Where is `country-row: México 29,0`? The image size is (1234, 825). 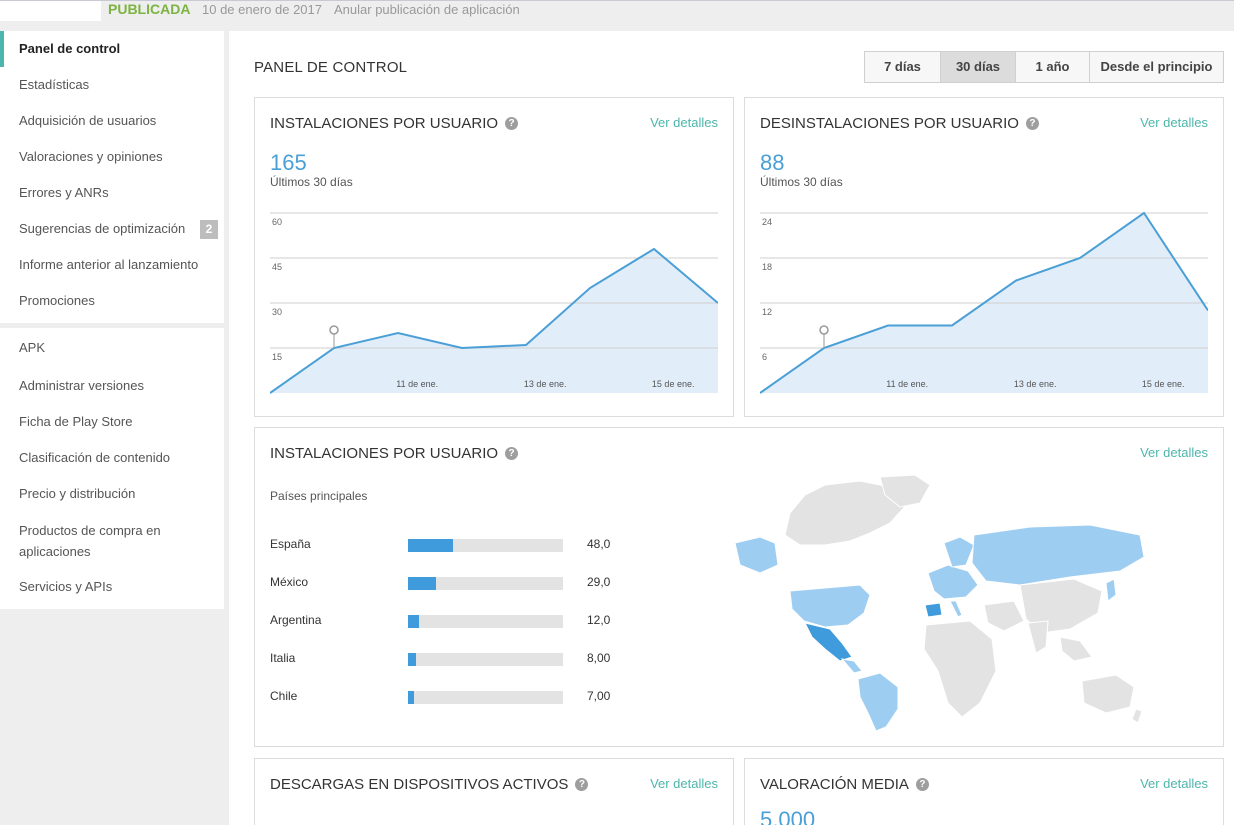
country-row: México 29,0 is located at coordinates (442, 583).